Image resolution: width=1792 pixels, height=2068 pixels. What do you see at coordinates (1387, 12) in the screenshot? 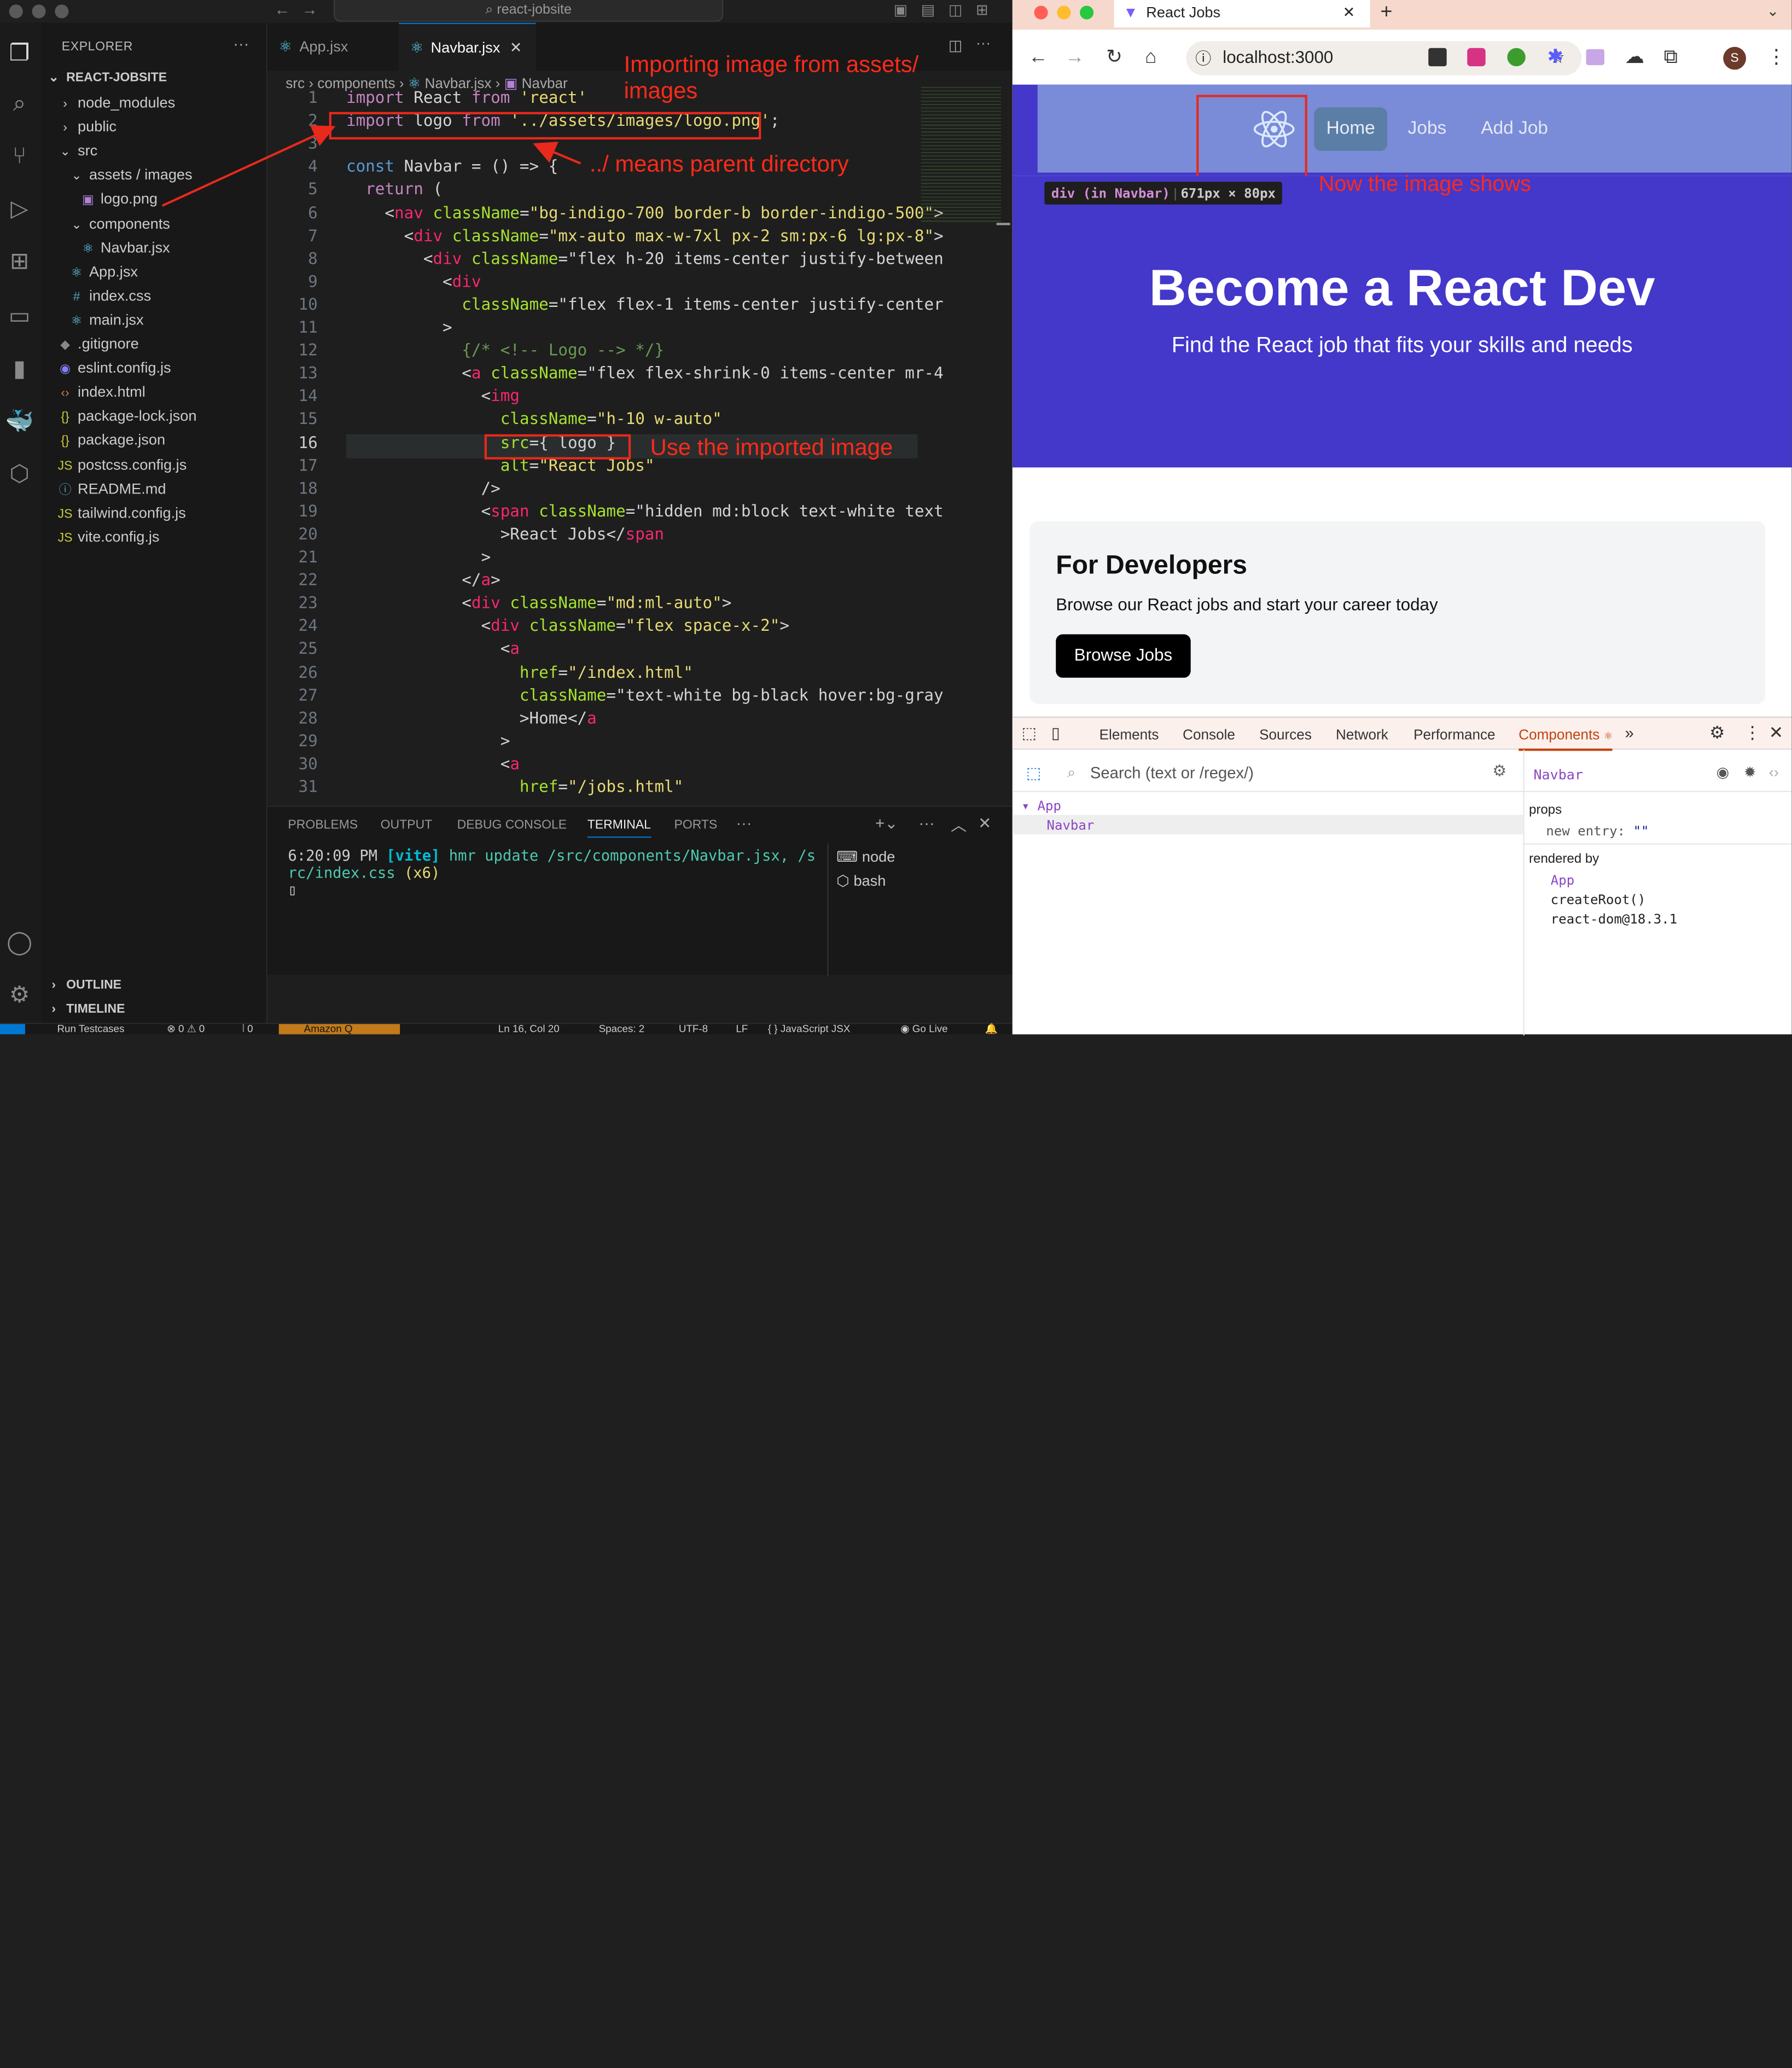
I see `new-tab-icon: +` at bounding box center [1387, 12].